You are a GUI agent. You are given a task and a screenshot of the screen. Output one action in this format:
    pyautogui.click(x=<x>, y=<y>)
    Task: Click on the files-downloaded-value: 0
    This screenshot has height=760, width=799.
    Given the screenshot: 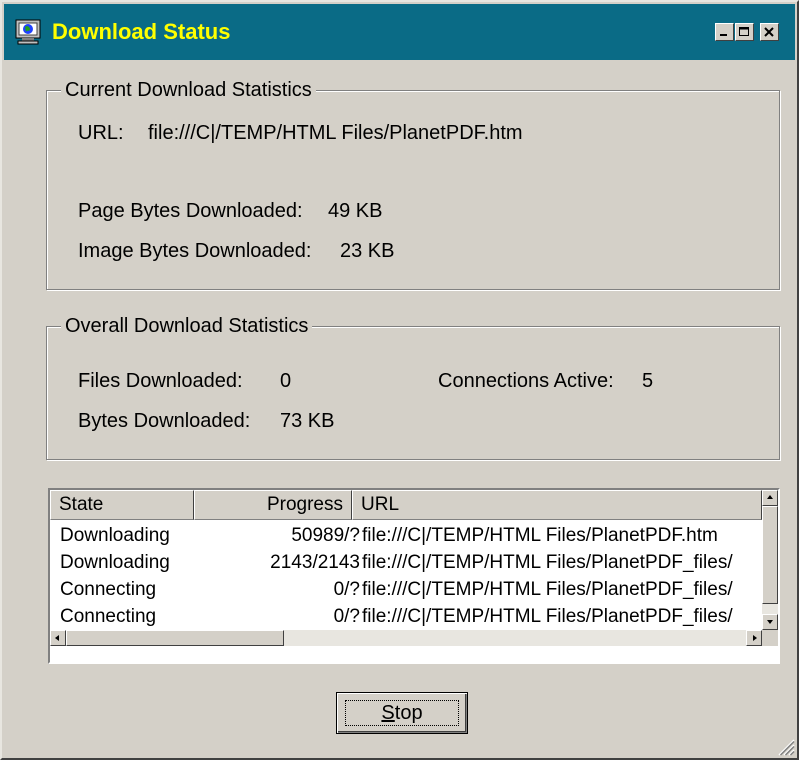 What is the action you would take?
    pyautogui.click(x=286, y=381)
    